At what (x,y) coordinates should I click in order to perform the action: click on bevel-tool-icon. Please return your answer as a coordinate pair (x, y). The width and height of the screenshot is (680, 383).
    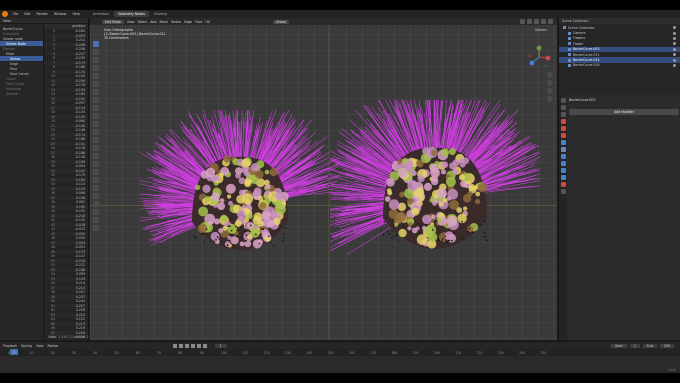
    Looking at the image, I should click on (96, 124).